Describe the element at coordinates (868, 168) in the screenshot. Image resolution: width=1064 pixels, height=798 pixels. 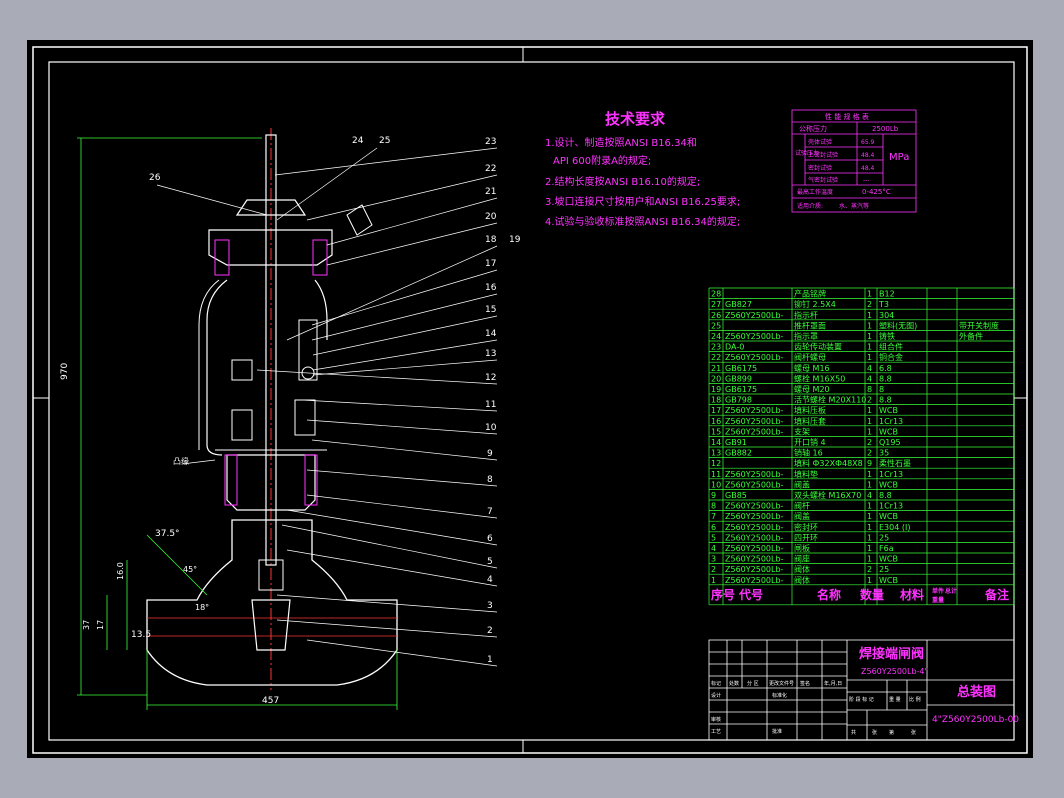
I see `perf-test-3-val: 48.4` at that location.